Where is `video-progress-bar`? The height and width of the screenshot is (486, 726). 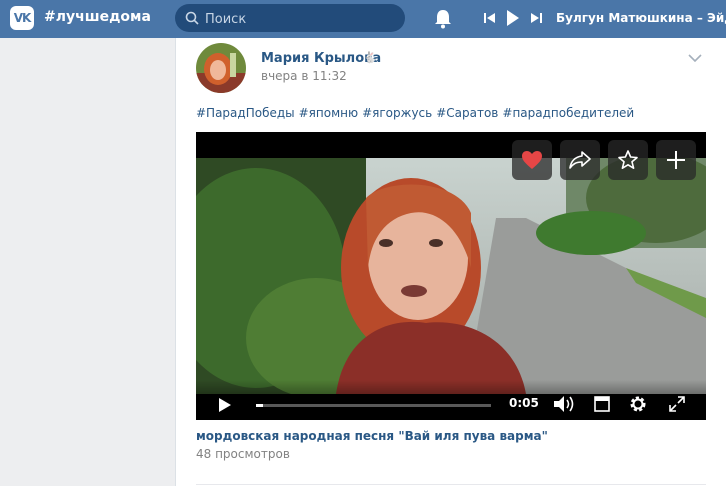 video-progress-bar is located at coordinates (373, 405).